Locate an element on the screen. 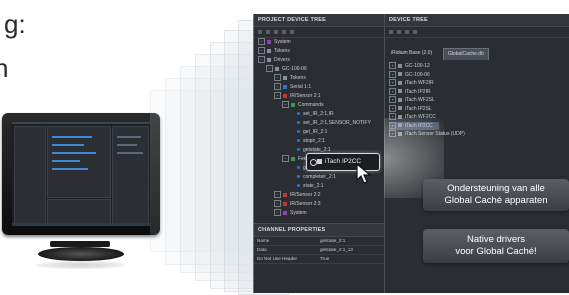 The height and width of the screenshot is (295, 569). project-tree-item: − Serial 1:1 is located at coordinates (292, 87).